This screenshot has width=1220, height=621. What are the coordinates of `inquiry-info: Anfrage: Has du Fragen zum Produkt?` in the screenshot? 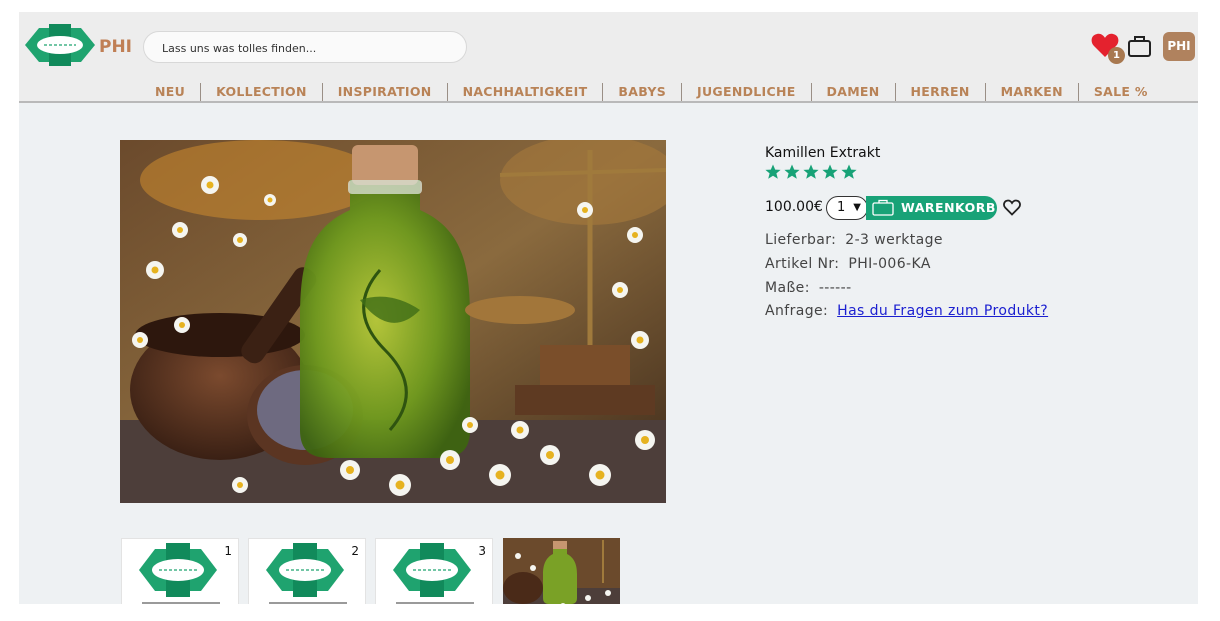 It's located at (906, 311).